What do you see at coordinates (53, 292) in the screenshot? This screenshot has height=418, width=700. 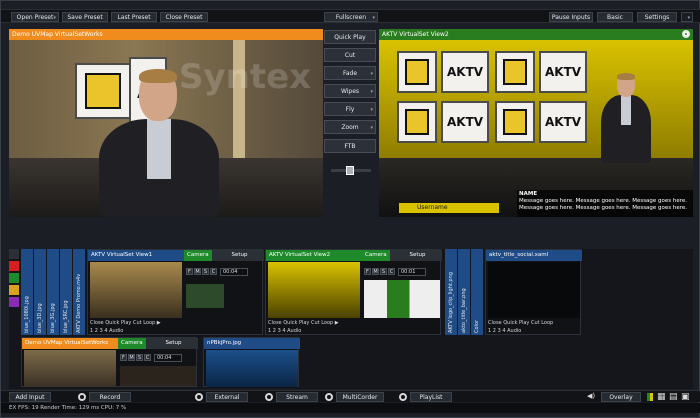 I see `input-tab-3: blue_3G.jpg` at bounding box center [53, 292].